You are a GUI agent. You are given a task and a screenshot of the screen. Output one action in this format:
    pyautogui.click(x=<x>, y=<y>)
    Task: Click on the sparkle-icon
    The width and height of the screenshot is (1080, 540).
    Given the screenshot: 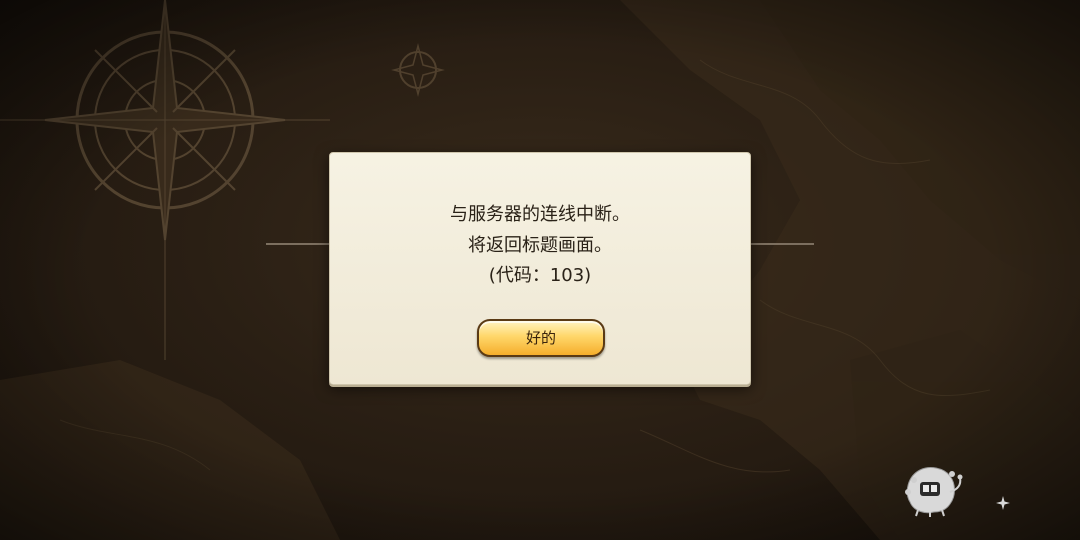 What is the action you would take?
    pyautogui.click(x=1003, y=503)
    